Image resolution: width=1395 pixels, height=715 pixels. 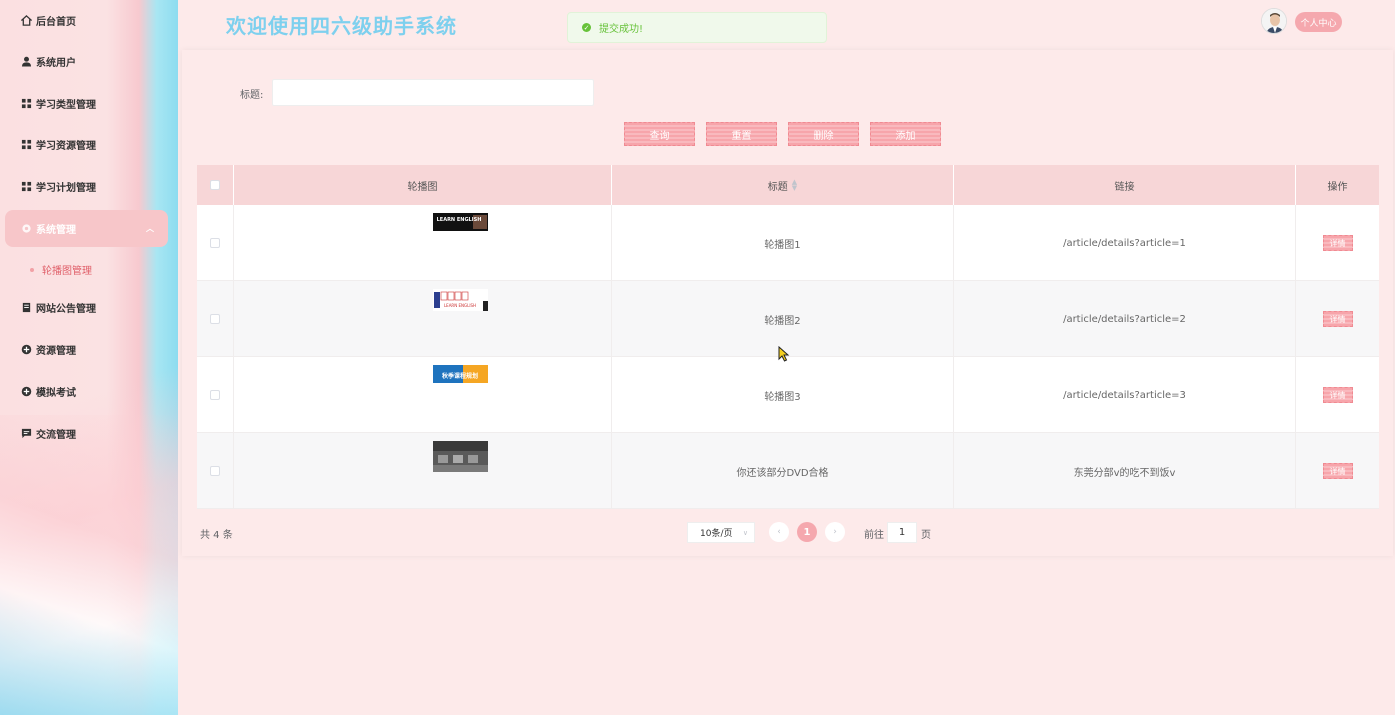 What do you see at coordinates (433, 92) in the screenshot?
I see `title-search-input` at bounding box center [433, 92].